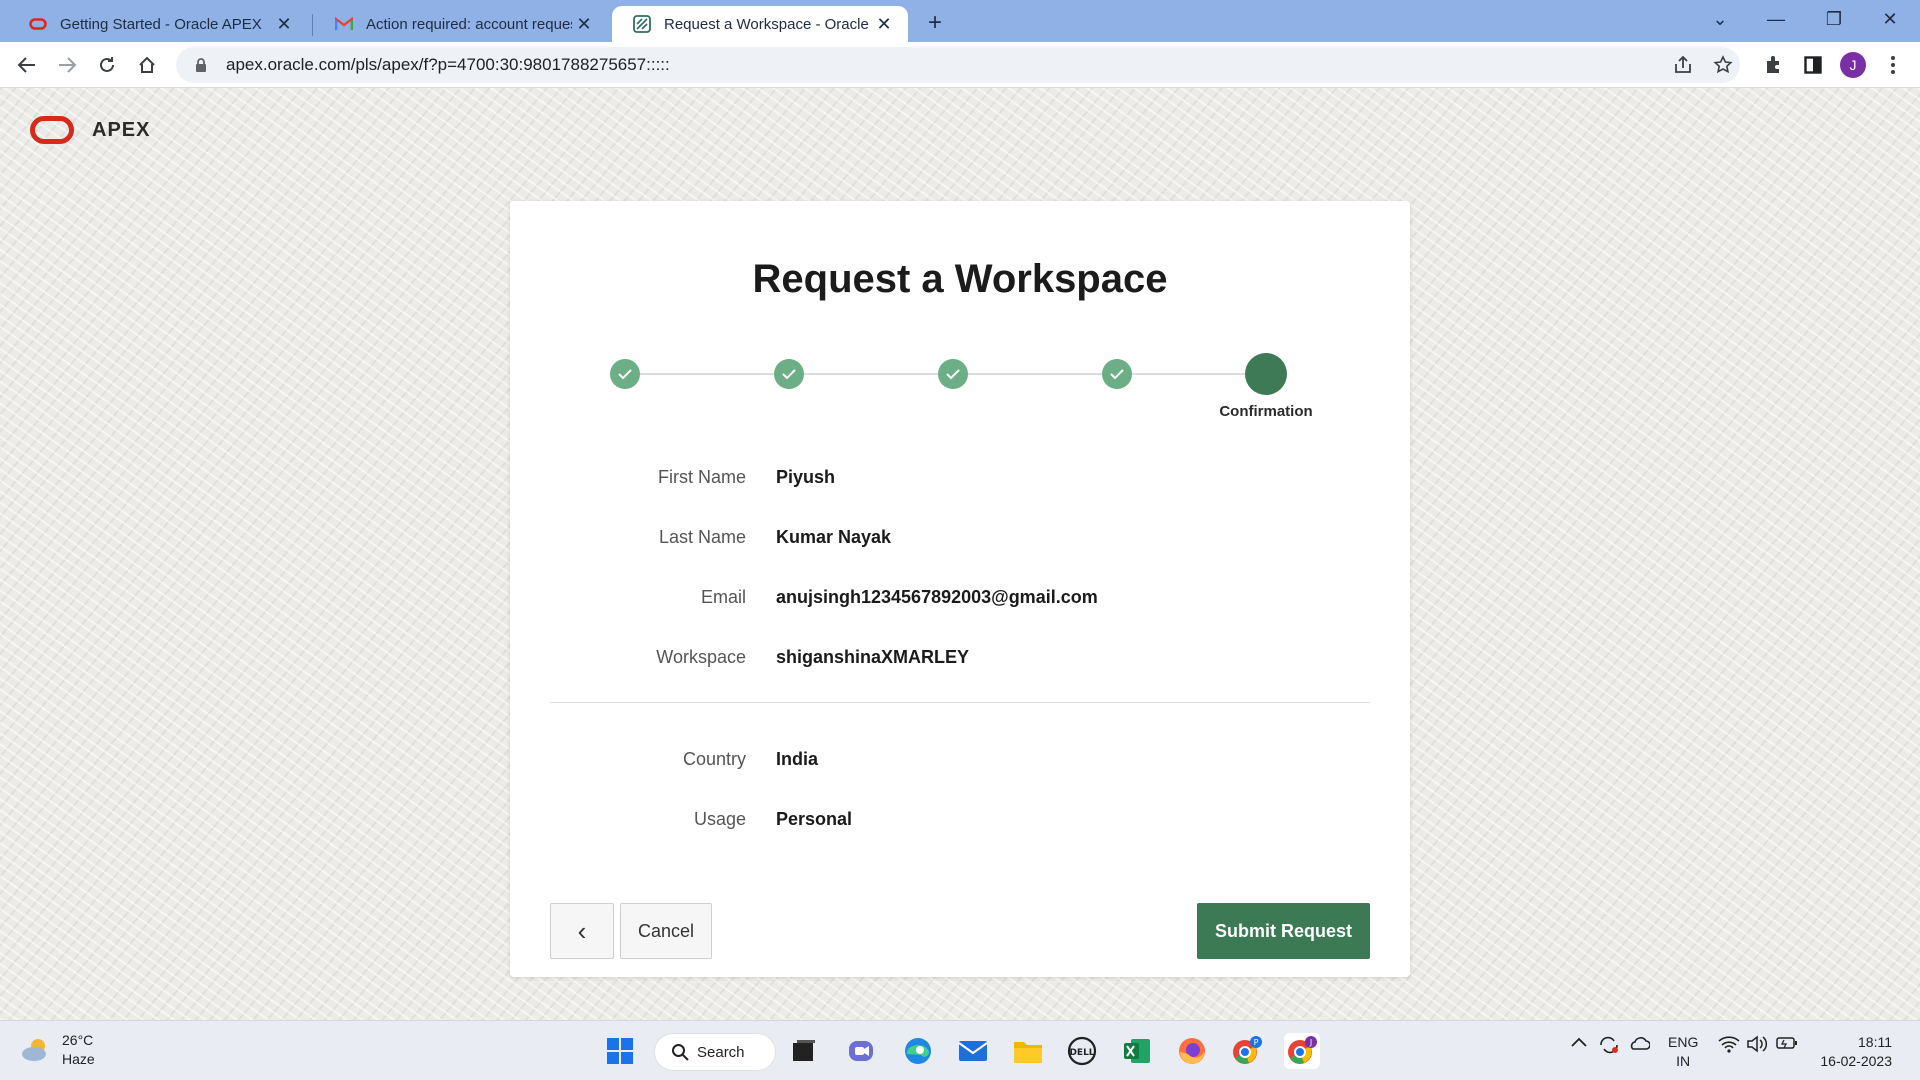 The image size is (1920, 1080). I want to click on reload-icon, so click(107, 65).